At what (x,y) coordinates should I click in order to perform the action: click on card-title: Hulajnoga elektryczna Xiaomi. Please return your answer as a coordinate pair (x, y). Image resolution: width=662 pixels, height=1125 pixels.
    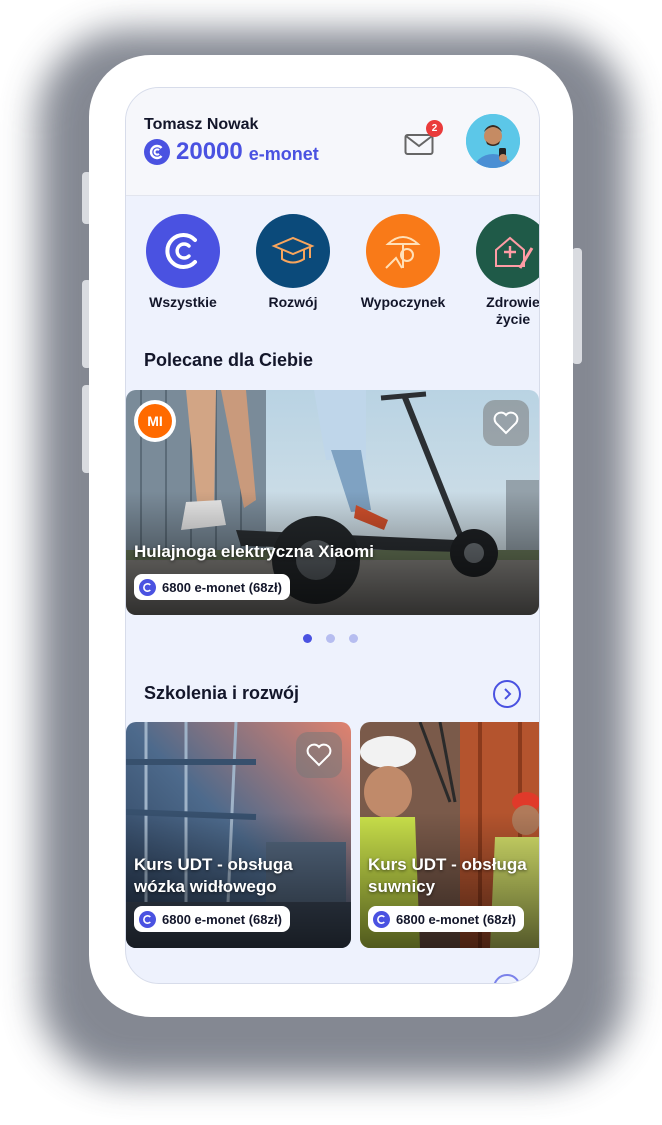
    Looking at the image, I should click on (254, 551).